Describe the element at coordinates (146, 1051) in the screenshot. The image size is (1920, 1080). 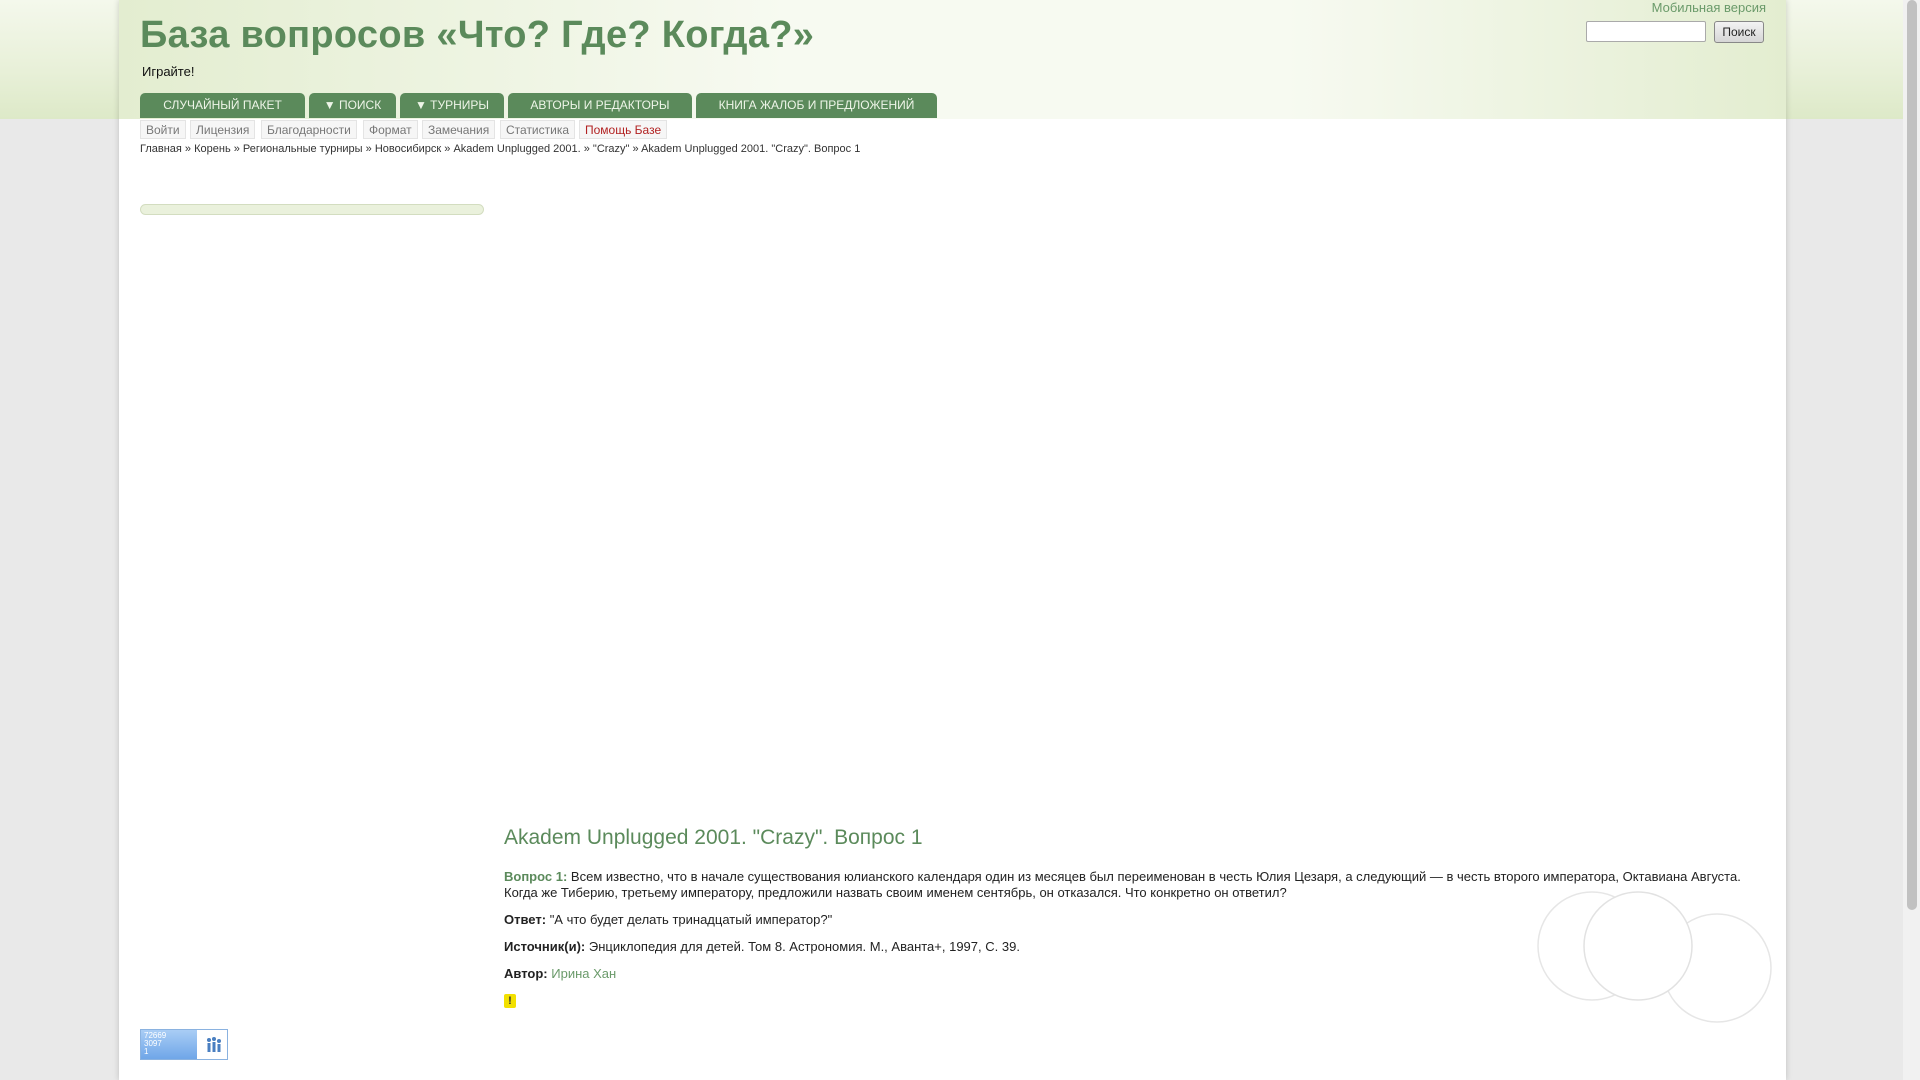
I see `counter-line-3: 1` at that location.